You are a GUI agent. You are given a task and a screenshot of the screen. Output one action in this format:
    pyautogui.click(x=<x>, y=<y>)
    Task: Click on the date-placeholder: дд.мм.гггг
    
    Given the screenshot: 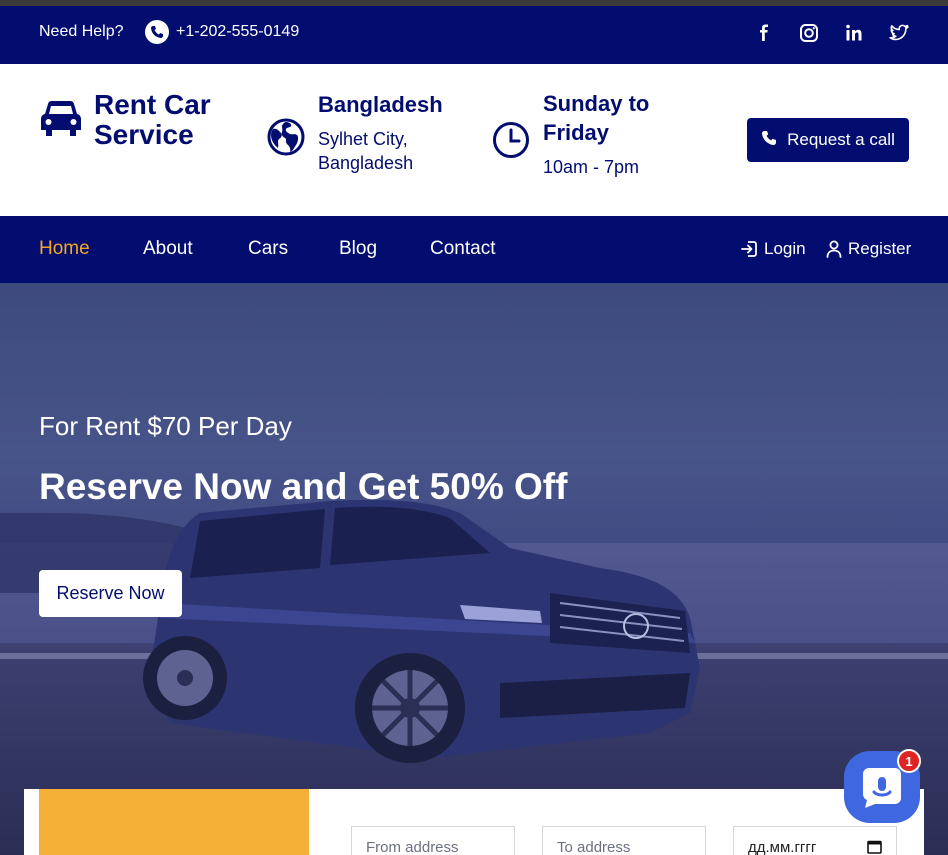 What is the action you would take?
    pyautogui.click(x=782, y=847)
    